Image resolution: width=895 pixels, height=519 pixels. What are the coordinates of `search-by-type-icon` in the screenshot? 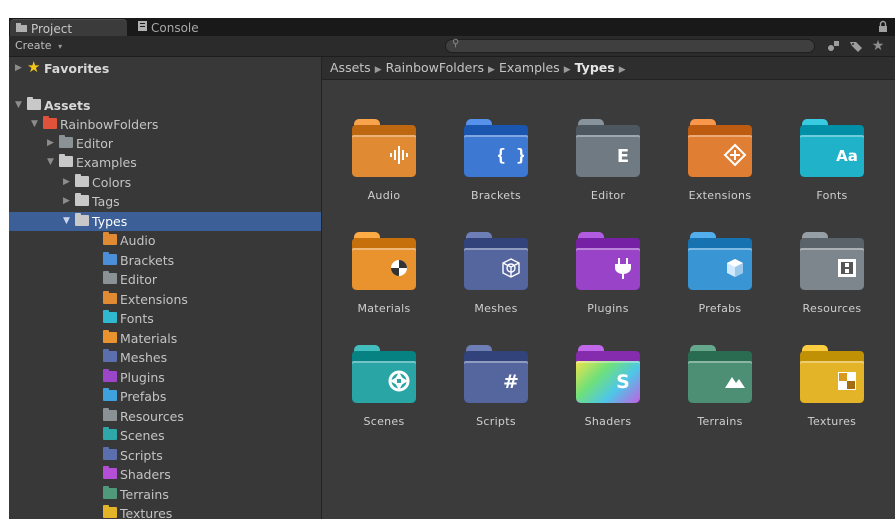 It's located at (834, 46).